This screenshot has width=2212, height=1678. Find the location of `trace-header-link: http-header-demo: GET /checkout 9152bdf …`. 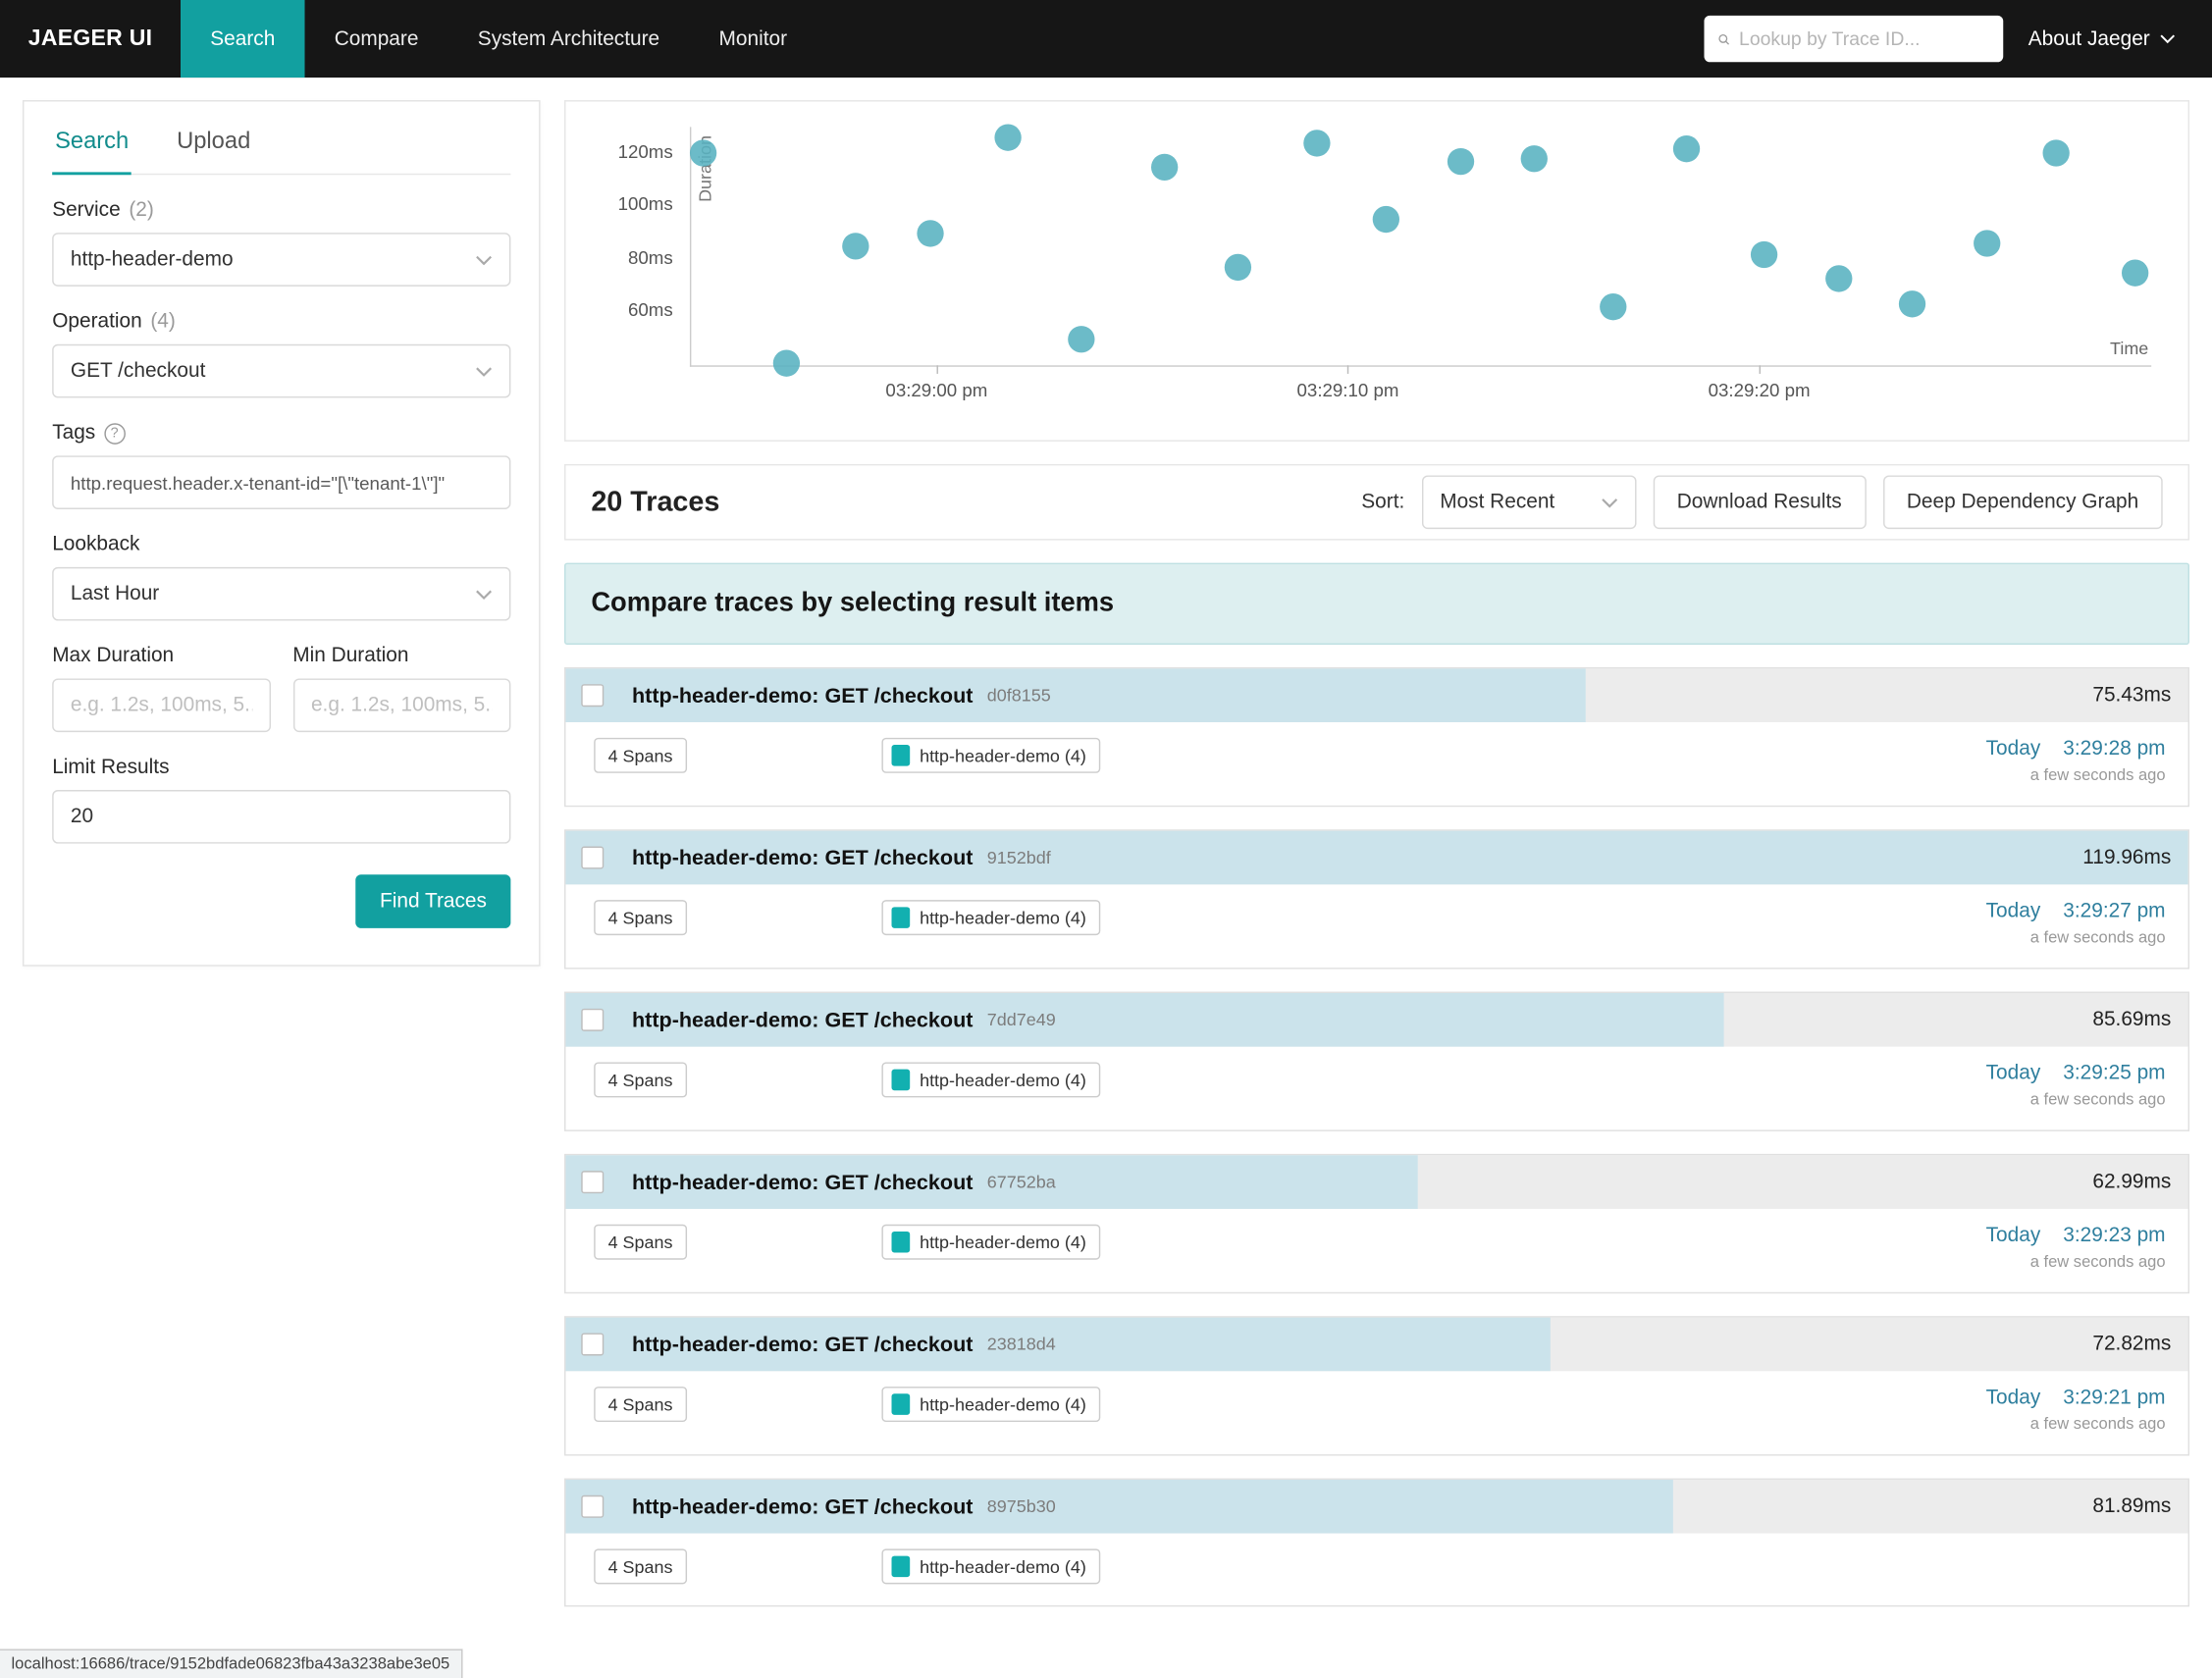

trace-header-link: http-header-demo: GET /checkout 9152bdf … is located at coordinates (1377, 857).